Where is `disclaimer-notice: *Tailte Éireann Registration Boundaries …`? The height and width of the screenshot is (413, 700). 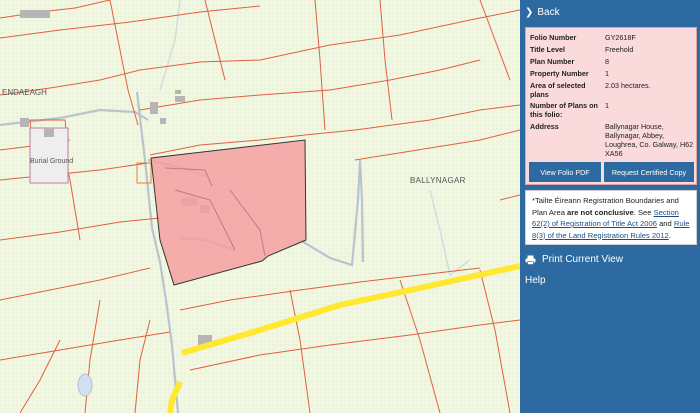
disclaimer-notice: *Tailte Éireann Registration Boundaries … is located at coordinates (611, 217).